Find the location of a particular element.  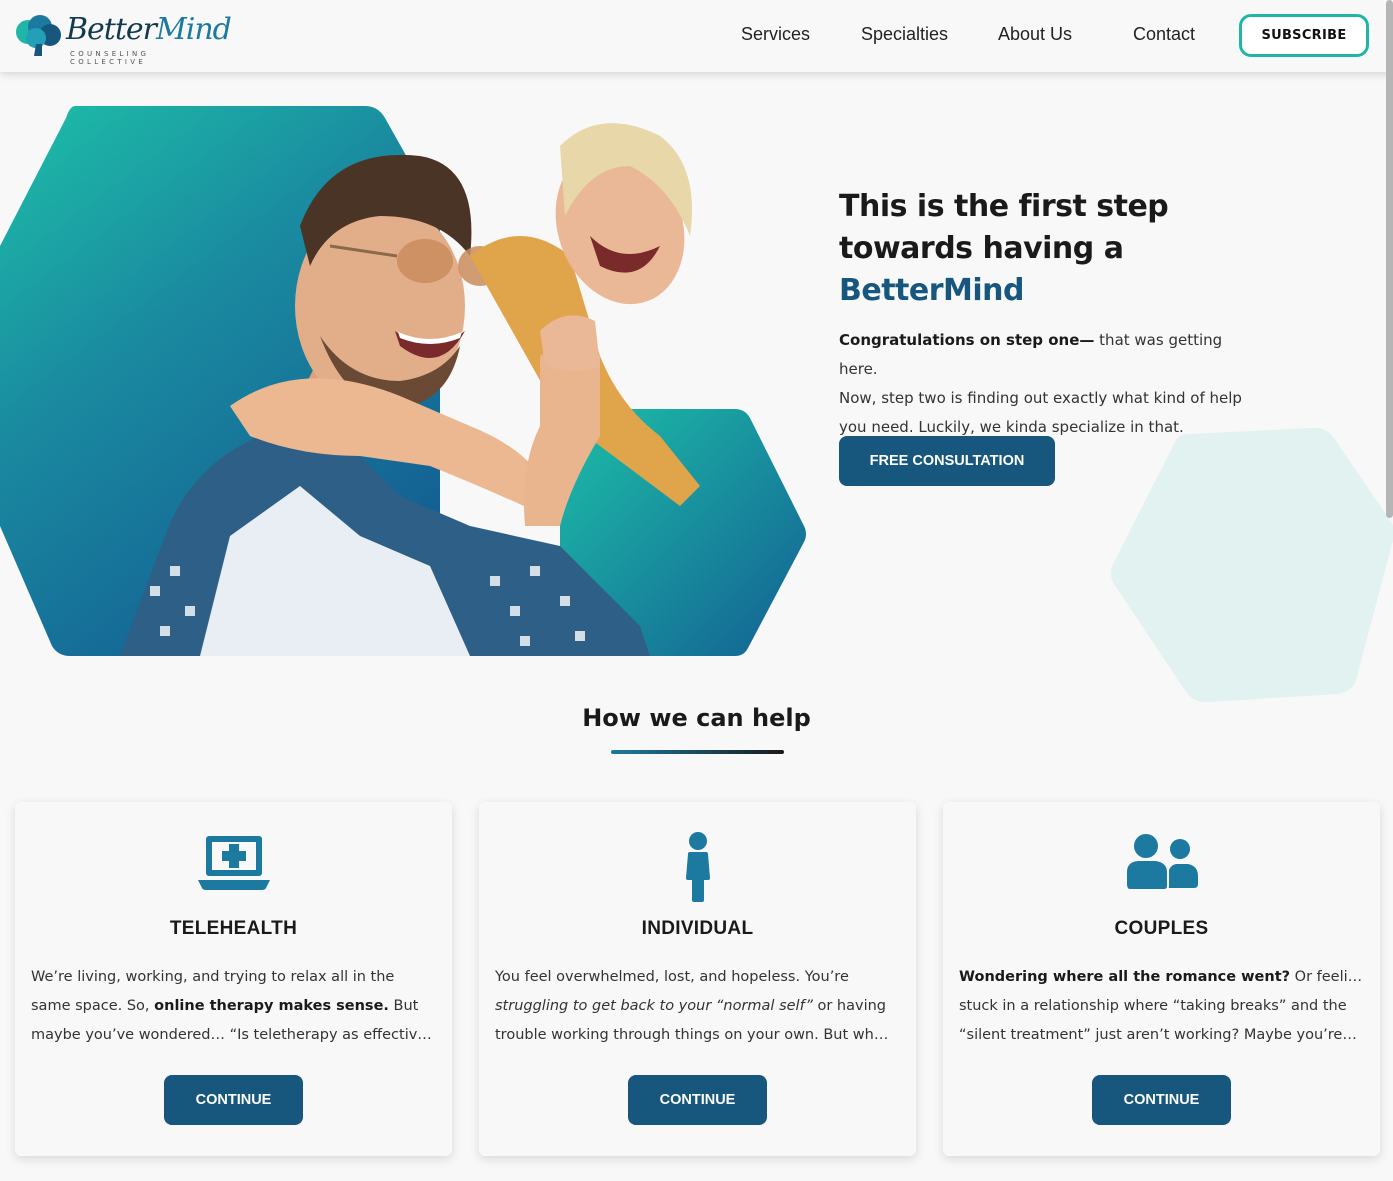

hero-body-bold: Congratulations on step one— is located at coordinates (967, 340).